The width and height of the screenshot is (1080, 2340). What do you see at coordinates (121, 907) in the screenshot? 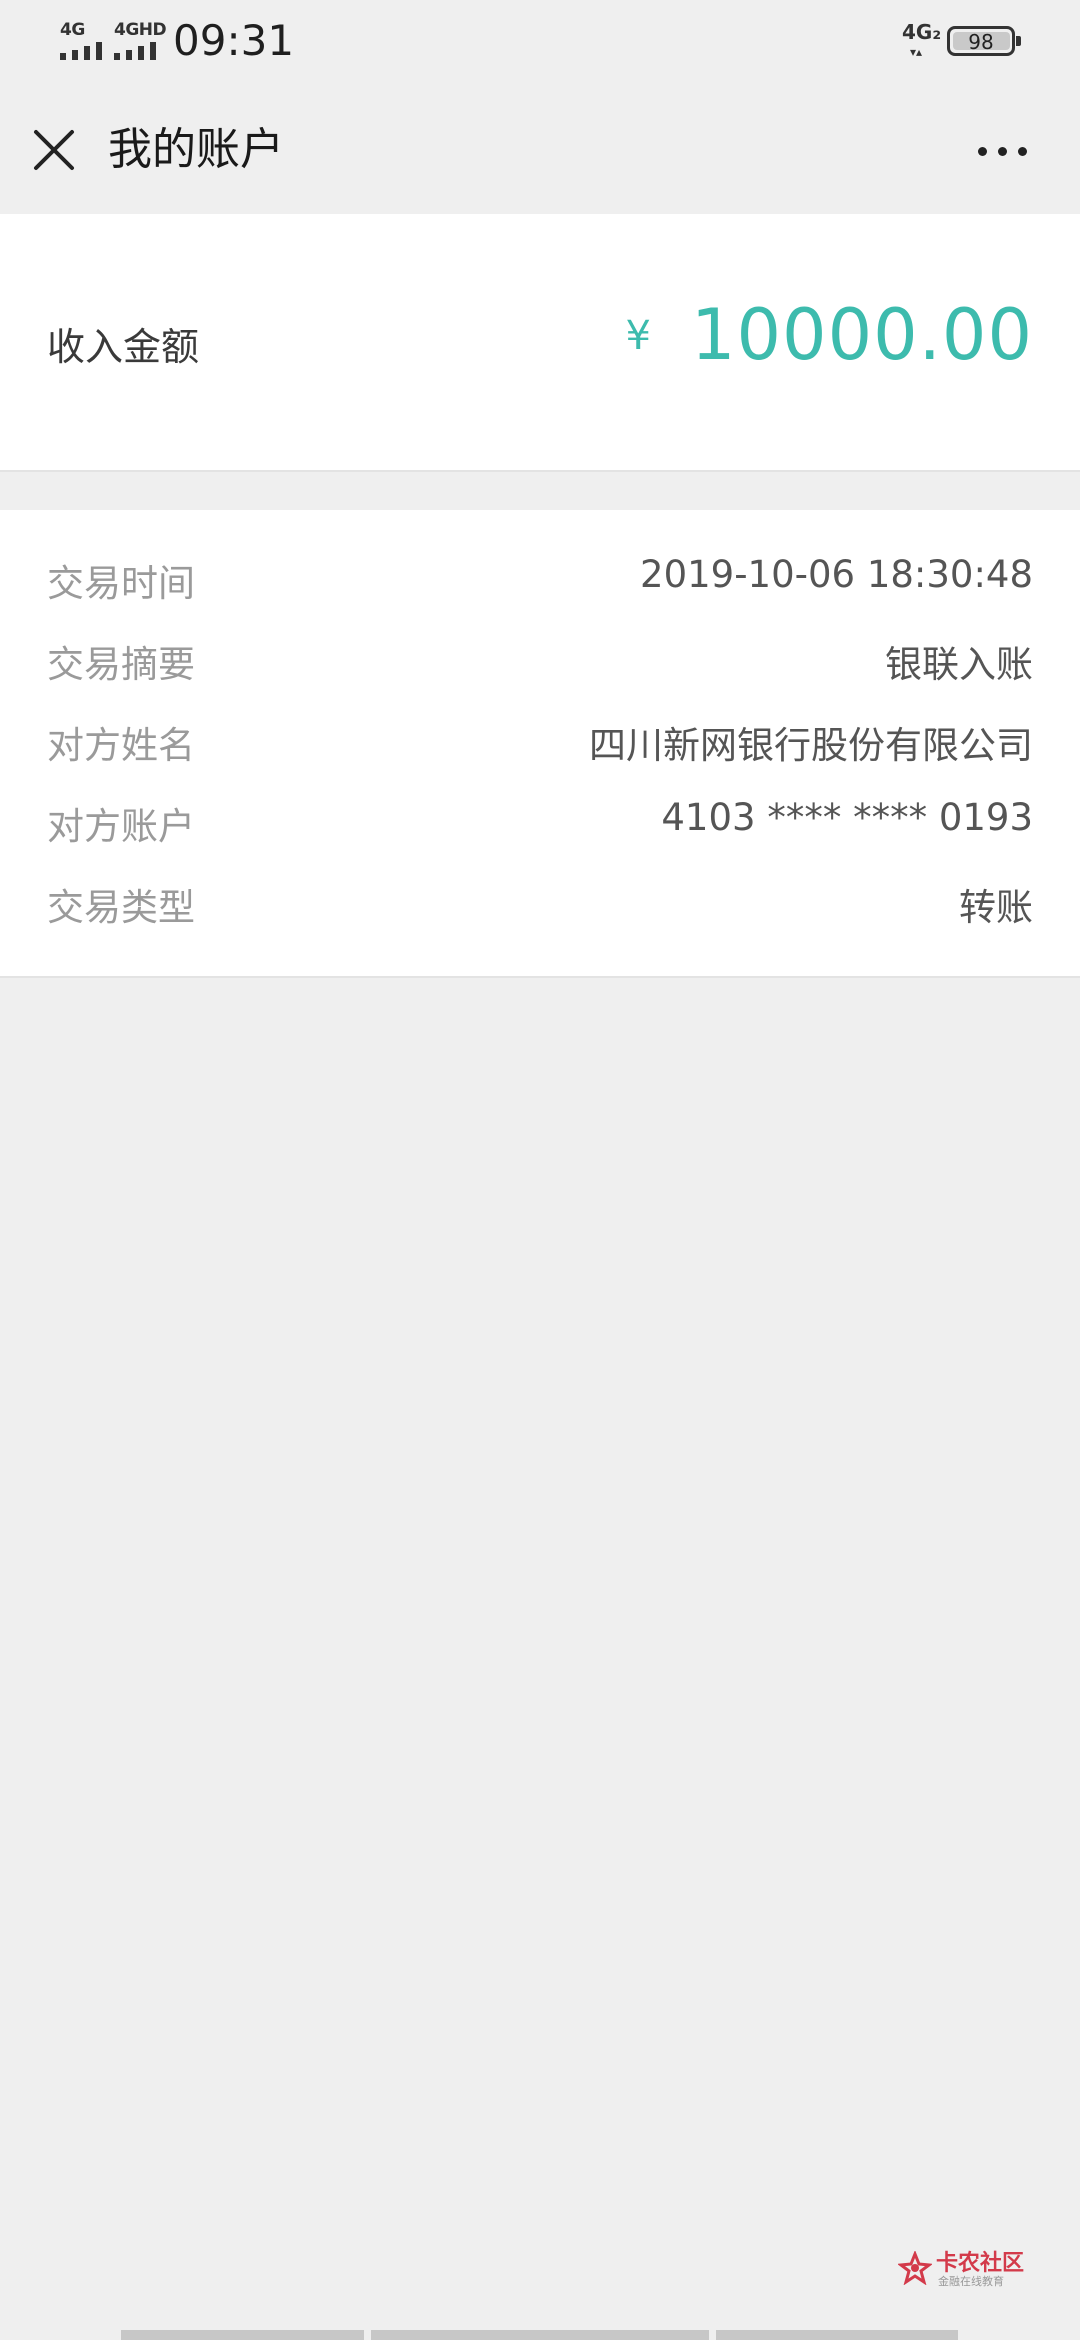
I see `detail-label: 交易类型` at bounding box center [121, 907].